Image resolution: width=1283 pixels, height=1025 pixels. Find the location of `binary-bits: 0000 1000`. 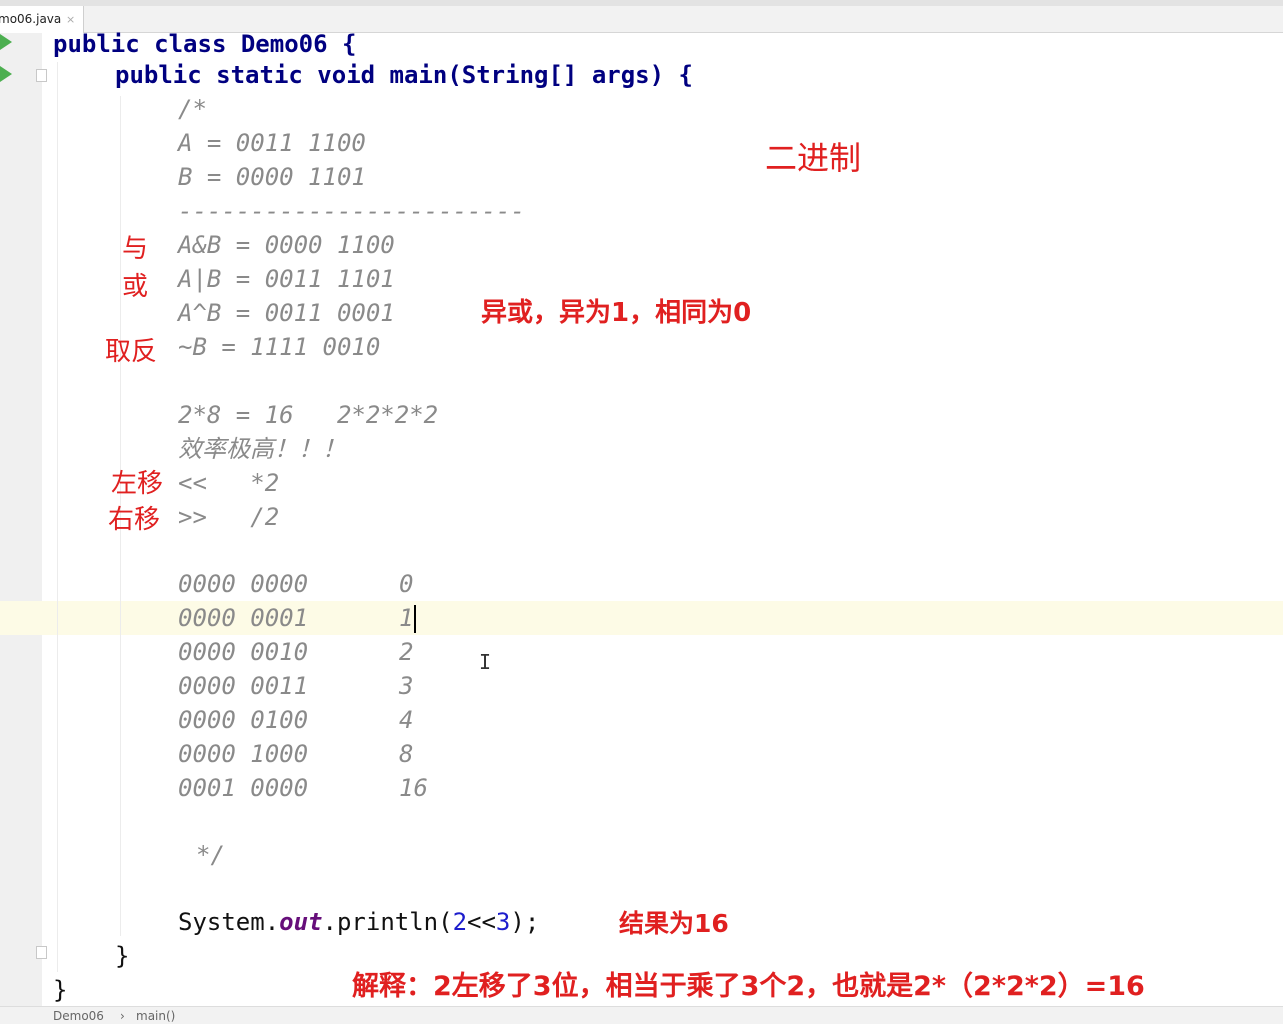

binary-bits: 0000 1000 is located at coordinates (243, 754).